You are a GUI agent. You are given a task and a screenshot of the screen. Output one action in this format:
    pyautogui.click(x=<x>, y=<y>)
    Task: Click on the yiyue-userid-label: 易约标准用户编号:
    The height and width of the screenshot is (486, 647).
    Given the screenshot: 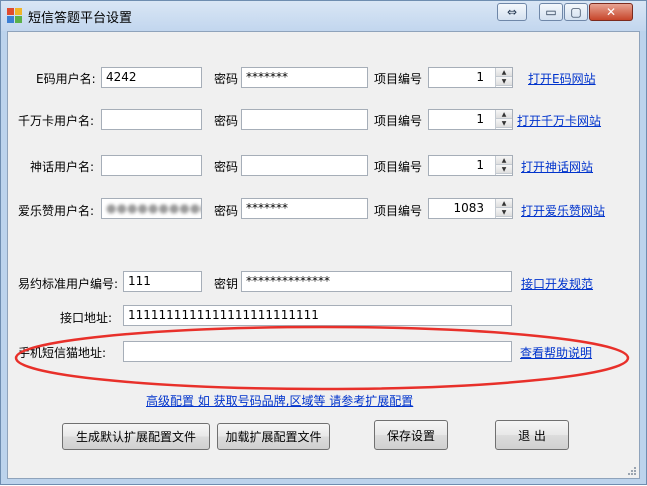 What is the action you would take?
    pyautogui.click(x=68, y=284)
    